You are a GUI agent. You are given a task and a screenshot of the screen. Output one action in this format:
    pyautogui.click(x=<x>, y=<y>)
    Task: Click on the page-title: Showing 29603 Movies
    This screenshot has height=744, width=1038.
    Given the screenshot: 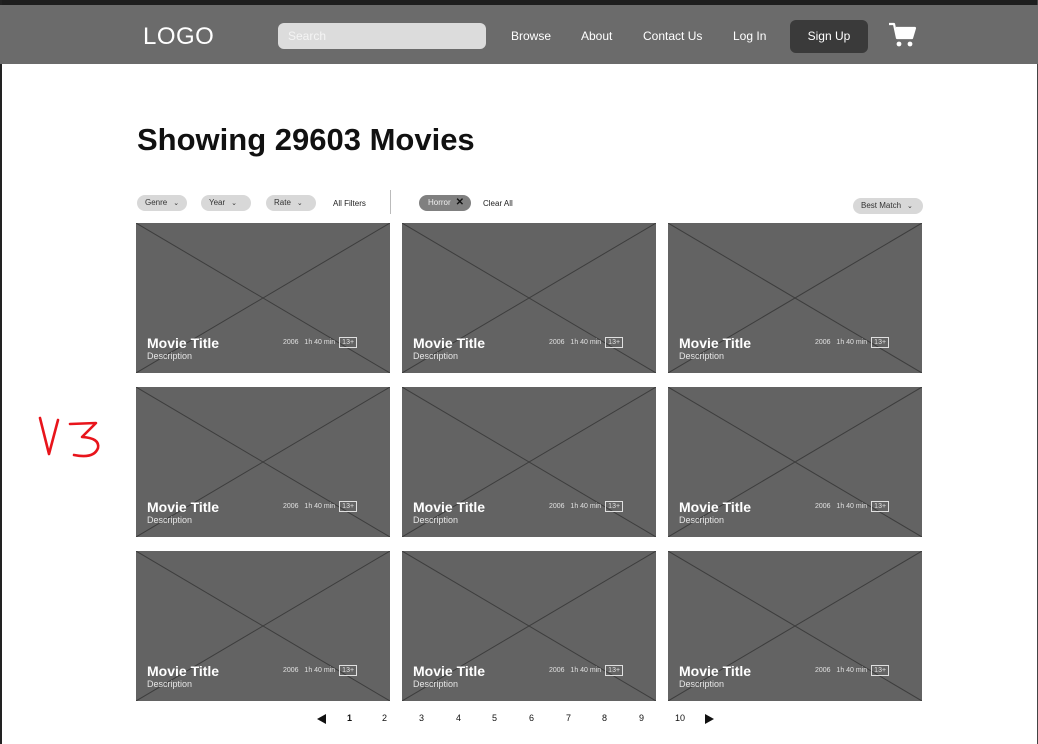 What is the action you would take?
    pyautogui.click(x=306, y=139)
    